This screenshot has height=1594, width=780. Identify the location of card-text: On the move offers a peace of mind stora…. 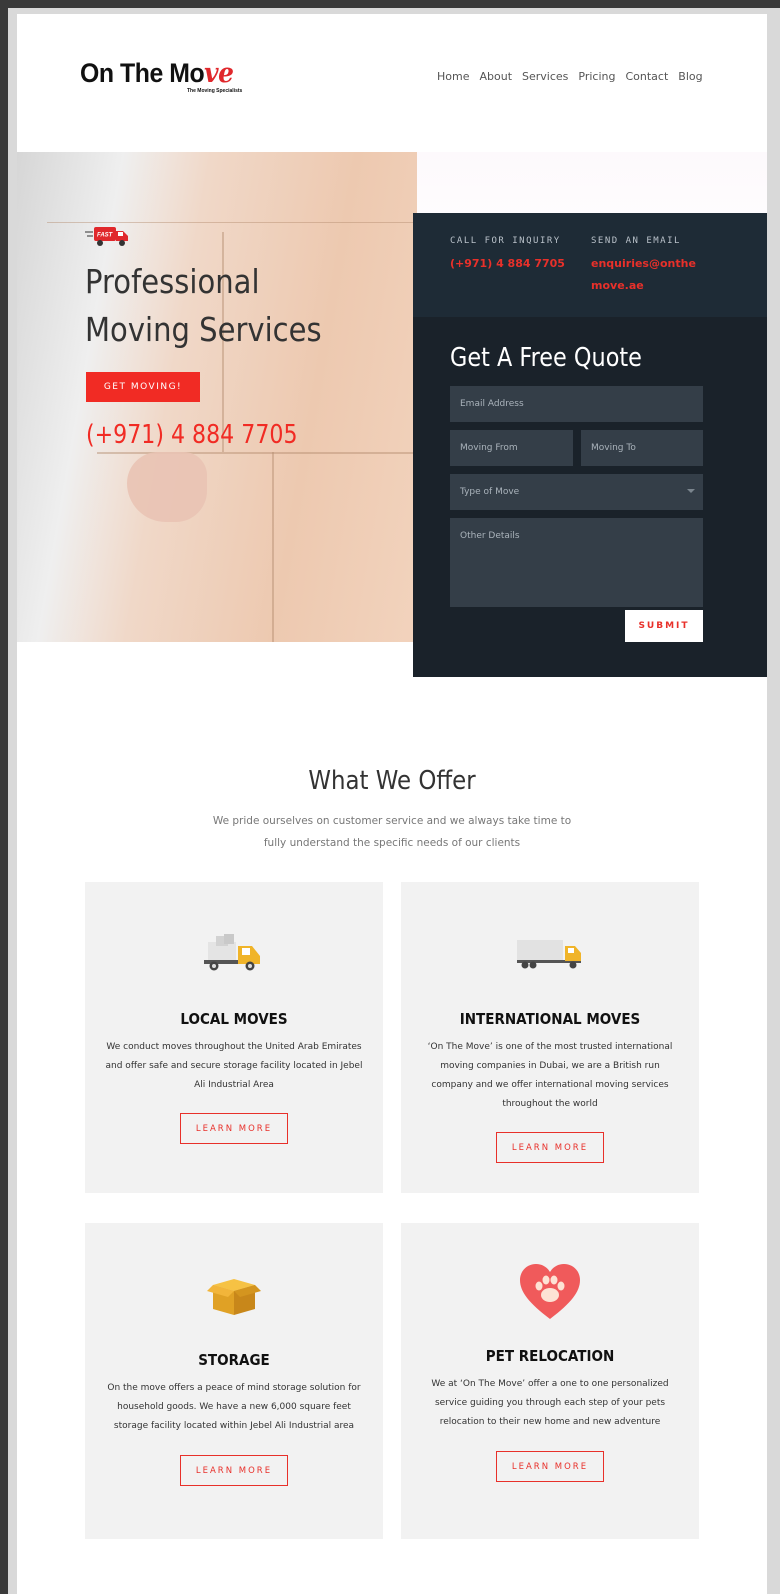
(234, 1407).